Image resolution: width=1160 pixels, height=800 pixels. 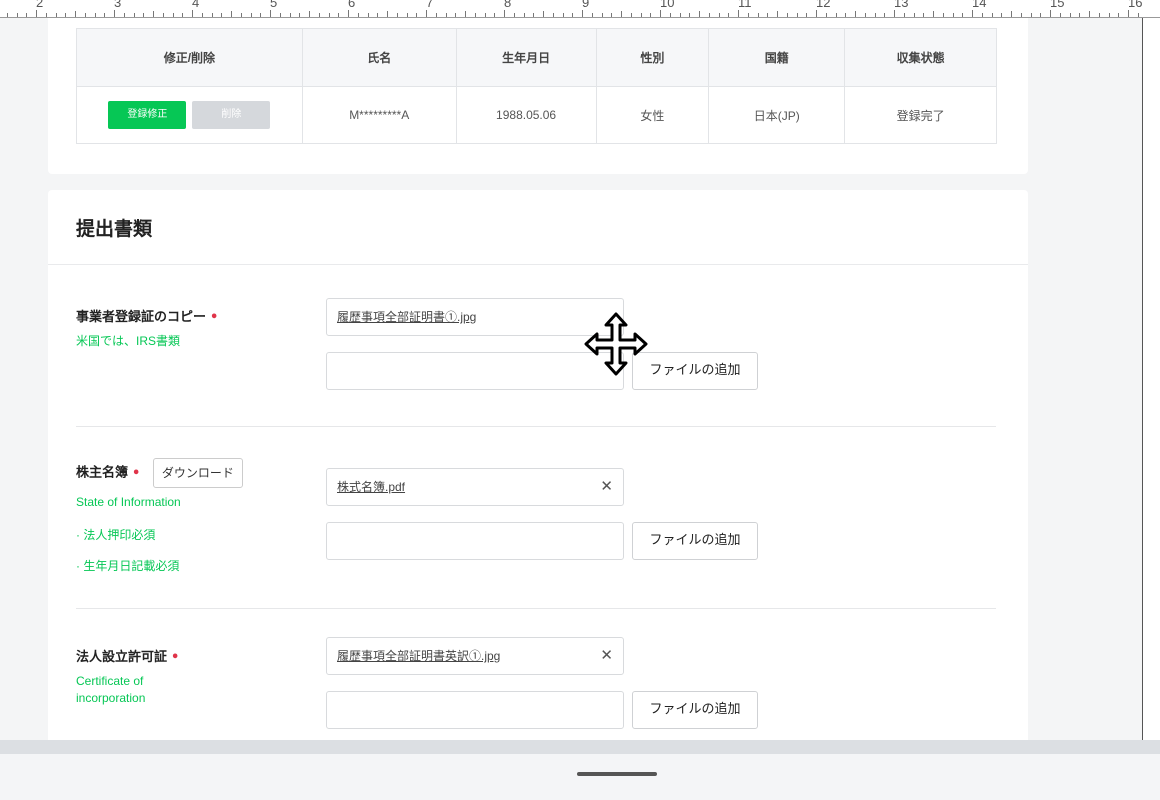 What do you see at coordinates (745, 5) in the screenshot?
I see `ruler-number: 11` at bounding box center [745, 5].